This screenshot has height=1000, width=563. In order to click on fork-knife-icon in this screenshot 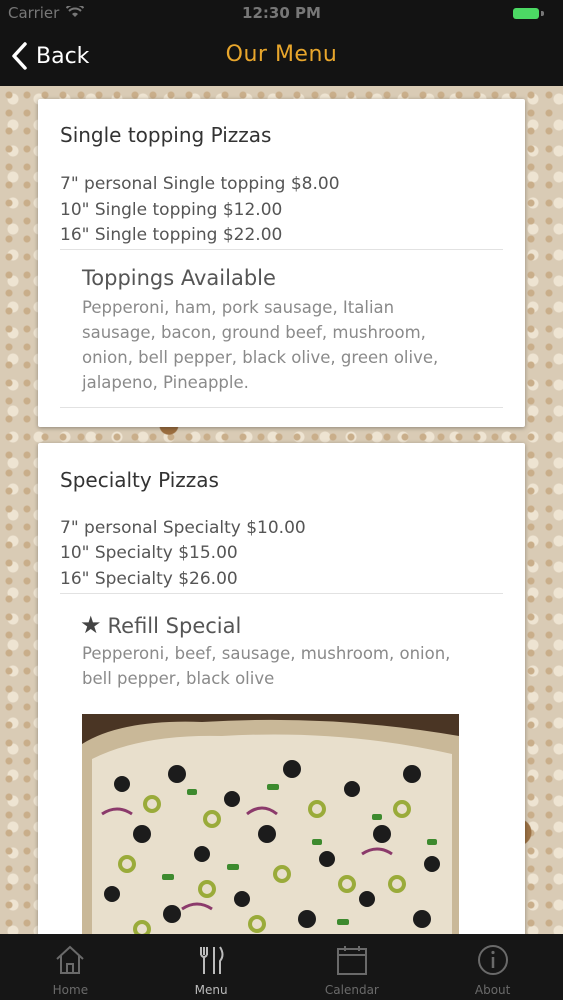, I will do `click(212, 960)`.